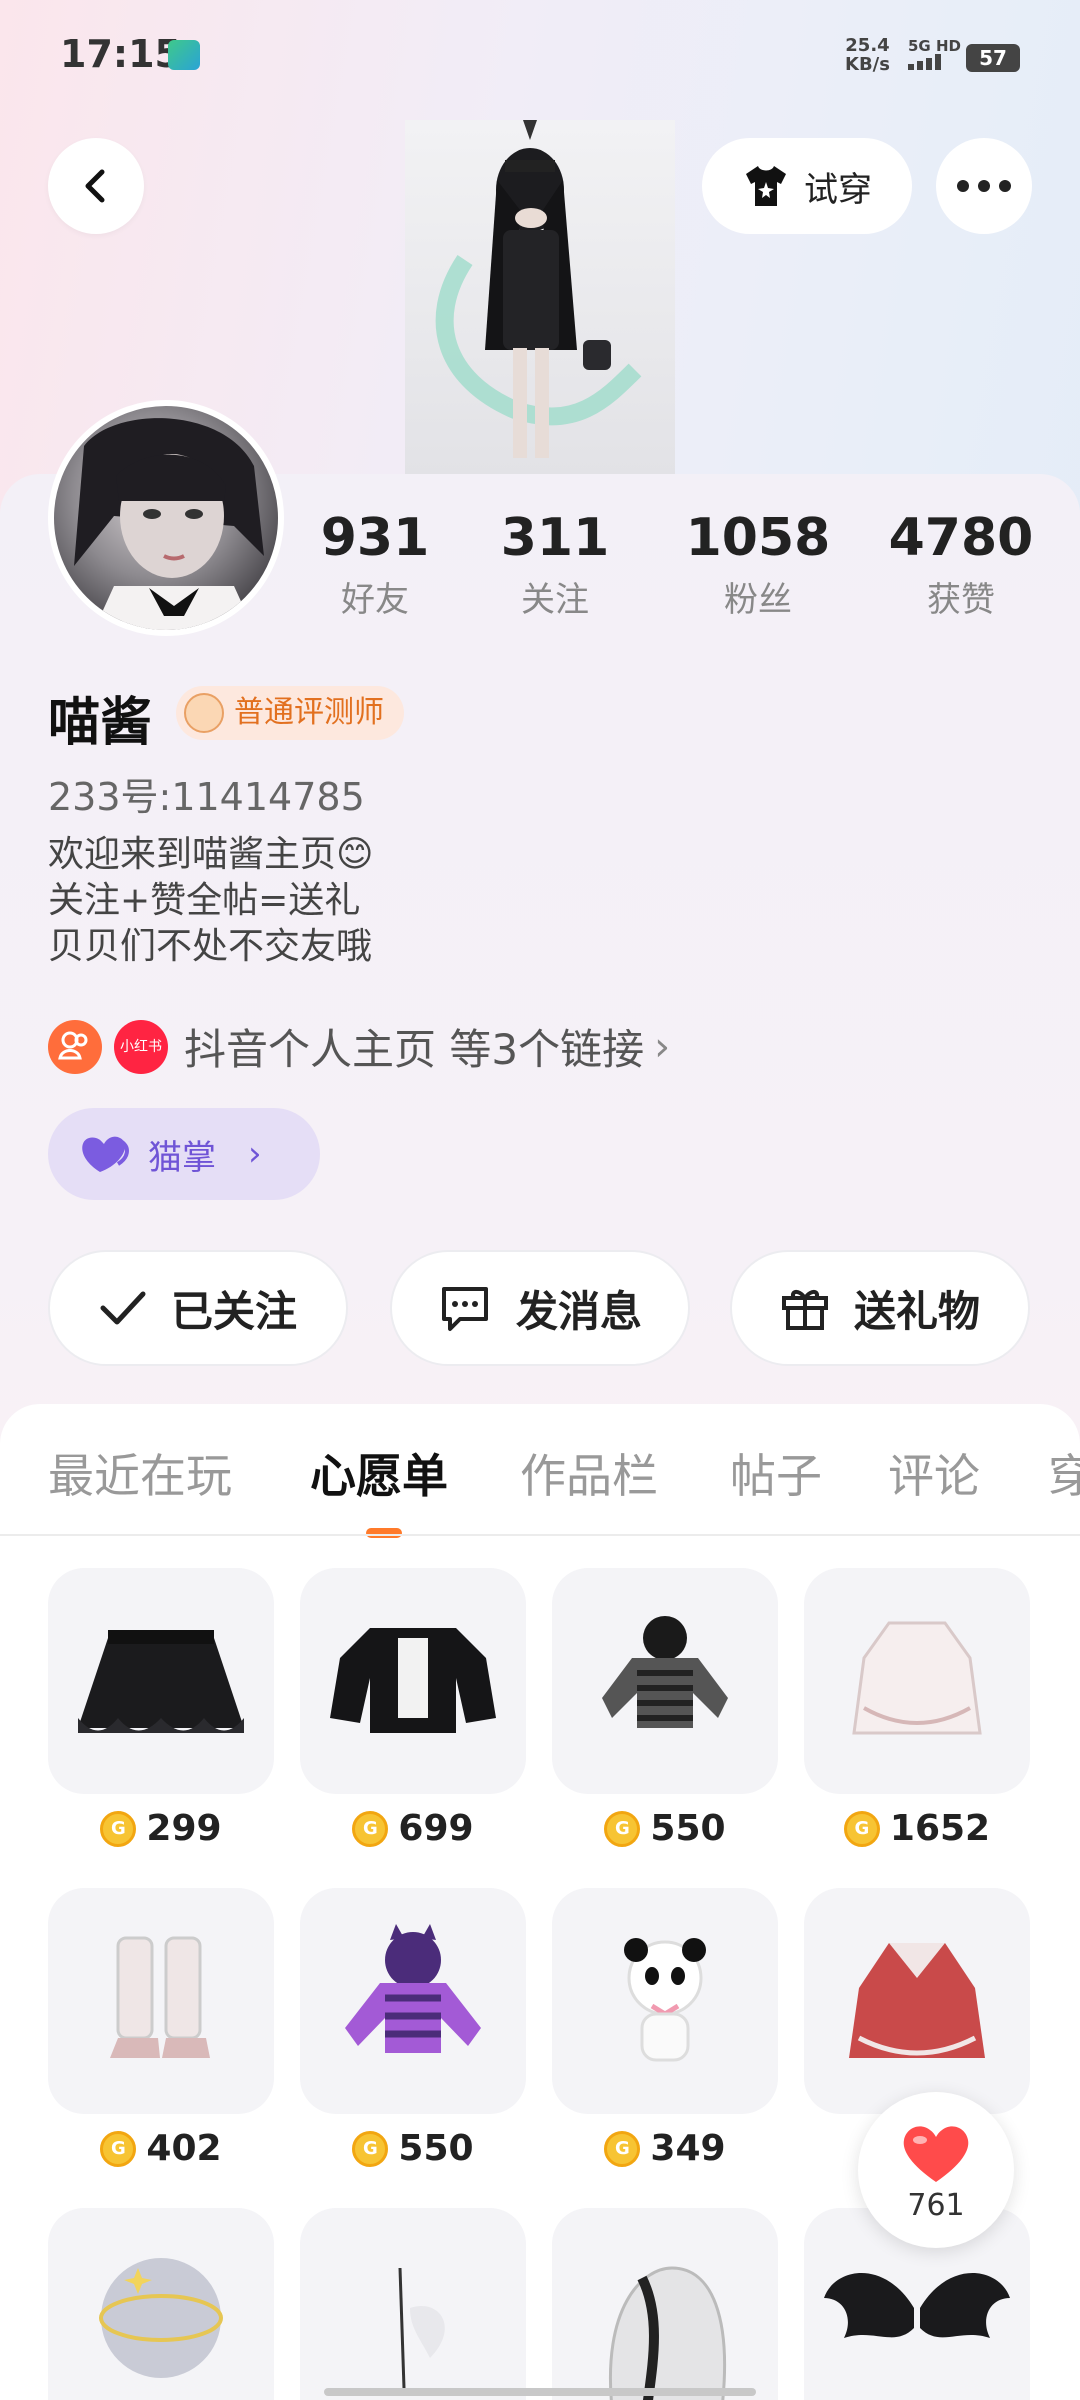 This screenshot has height=2400, width=1080. I want to click on tab-wishlist: 心愿单, so click(379, 1473).